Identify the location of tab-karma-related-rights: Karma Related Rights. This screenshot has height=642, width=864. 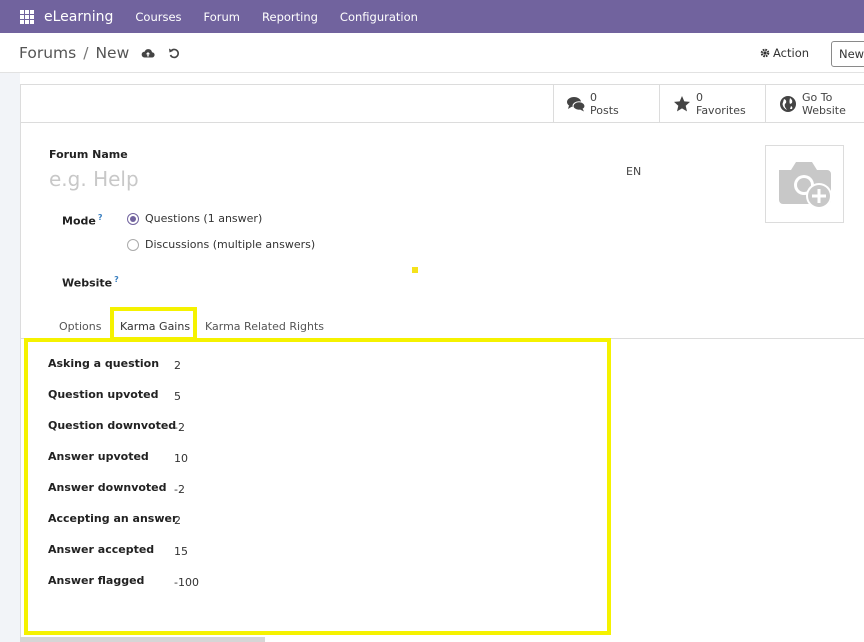
(264, 326).